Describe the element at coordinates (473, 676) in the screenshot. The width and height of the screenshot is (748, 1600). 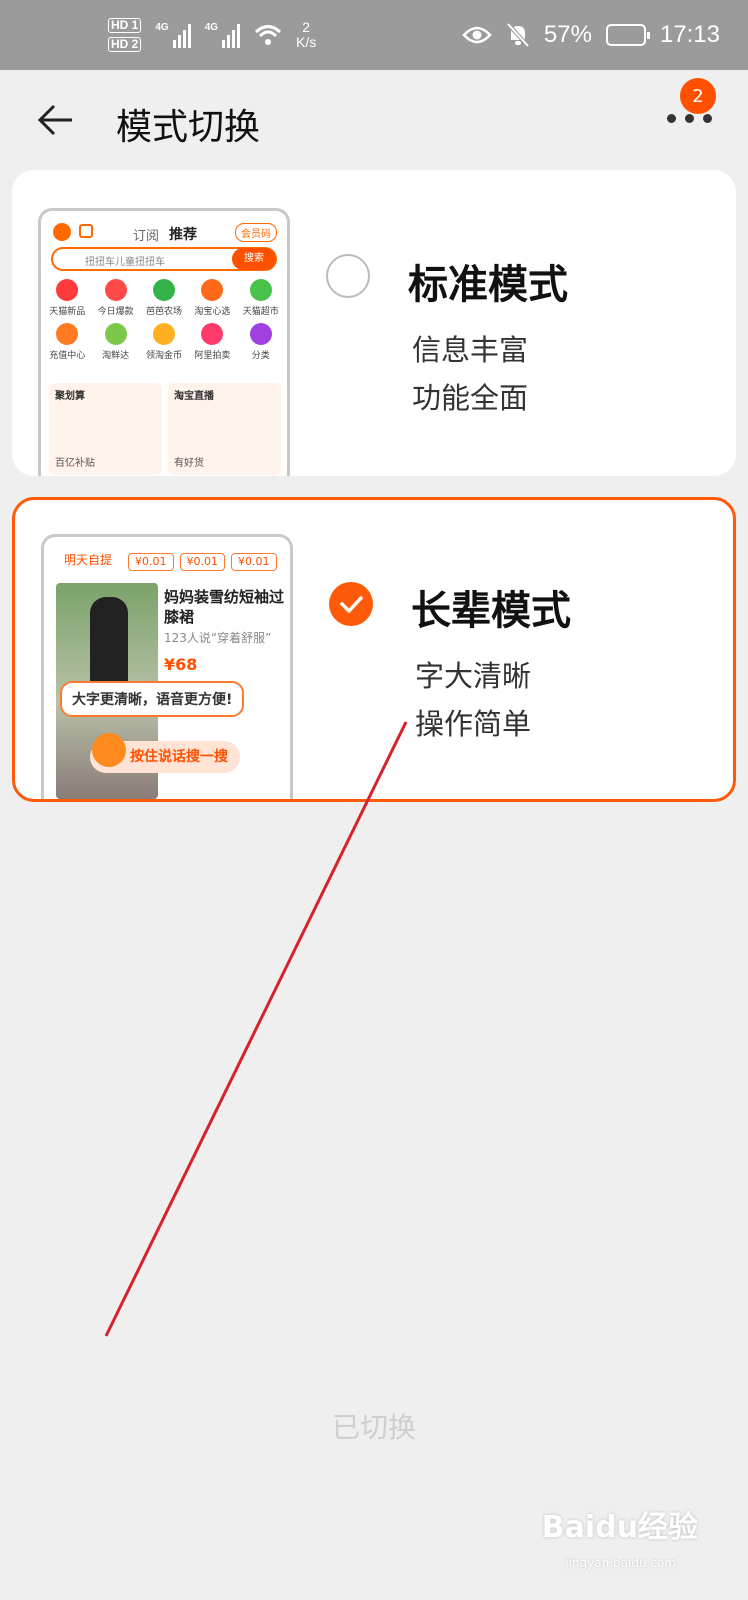
I see `elder-desc-line: 字大清晰` at that location.